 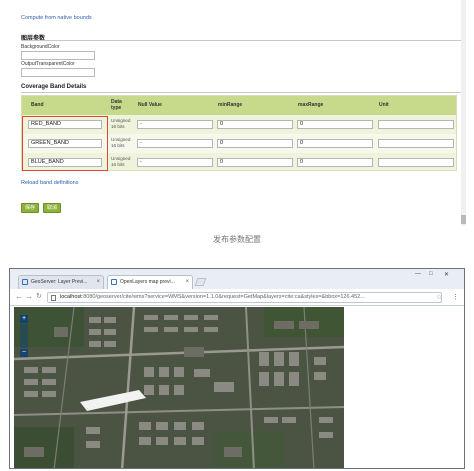 I want to click on tab-geoserver-layer-preview: GeoServer: Layer Previ... ×, so click(x=61, y=282).